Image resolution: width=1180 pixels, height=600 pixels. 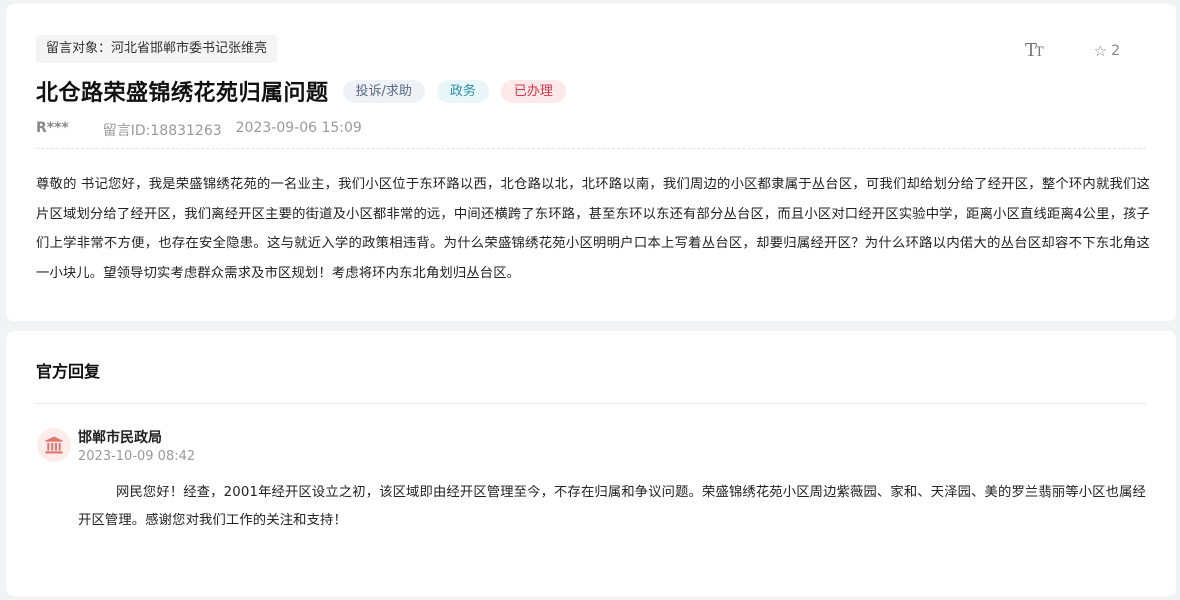 What do you see at coordinates (462, 91) in the screenshot?
I see `tag-domain: 政务` at bounding box center [462, 91].